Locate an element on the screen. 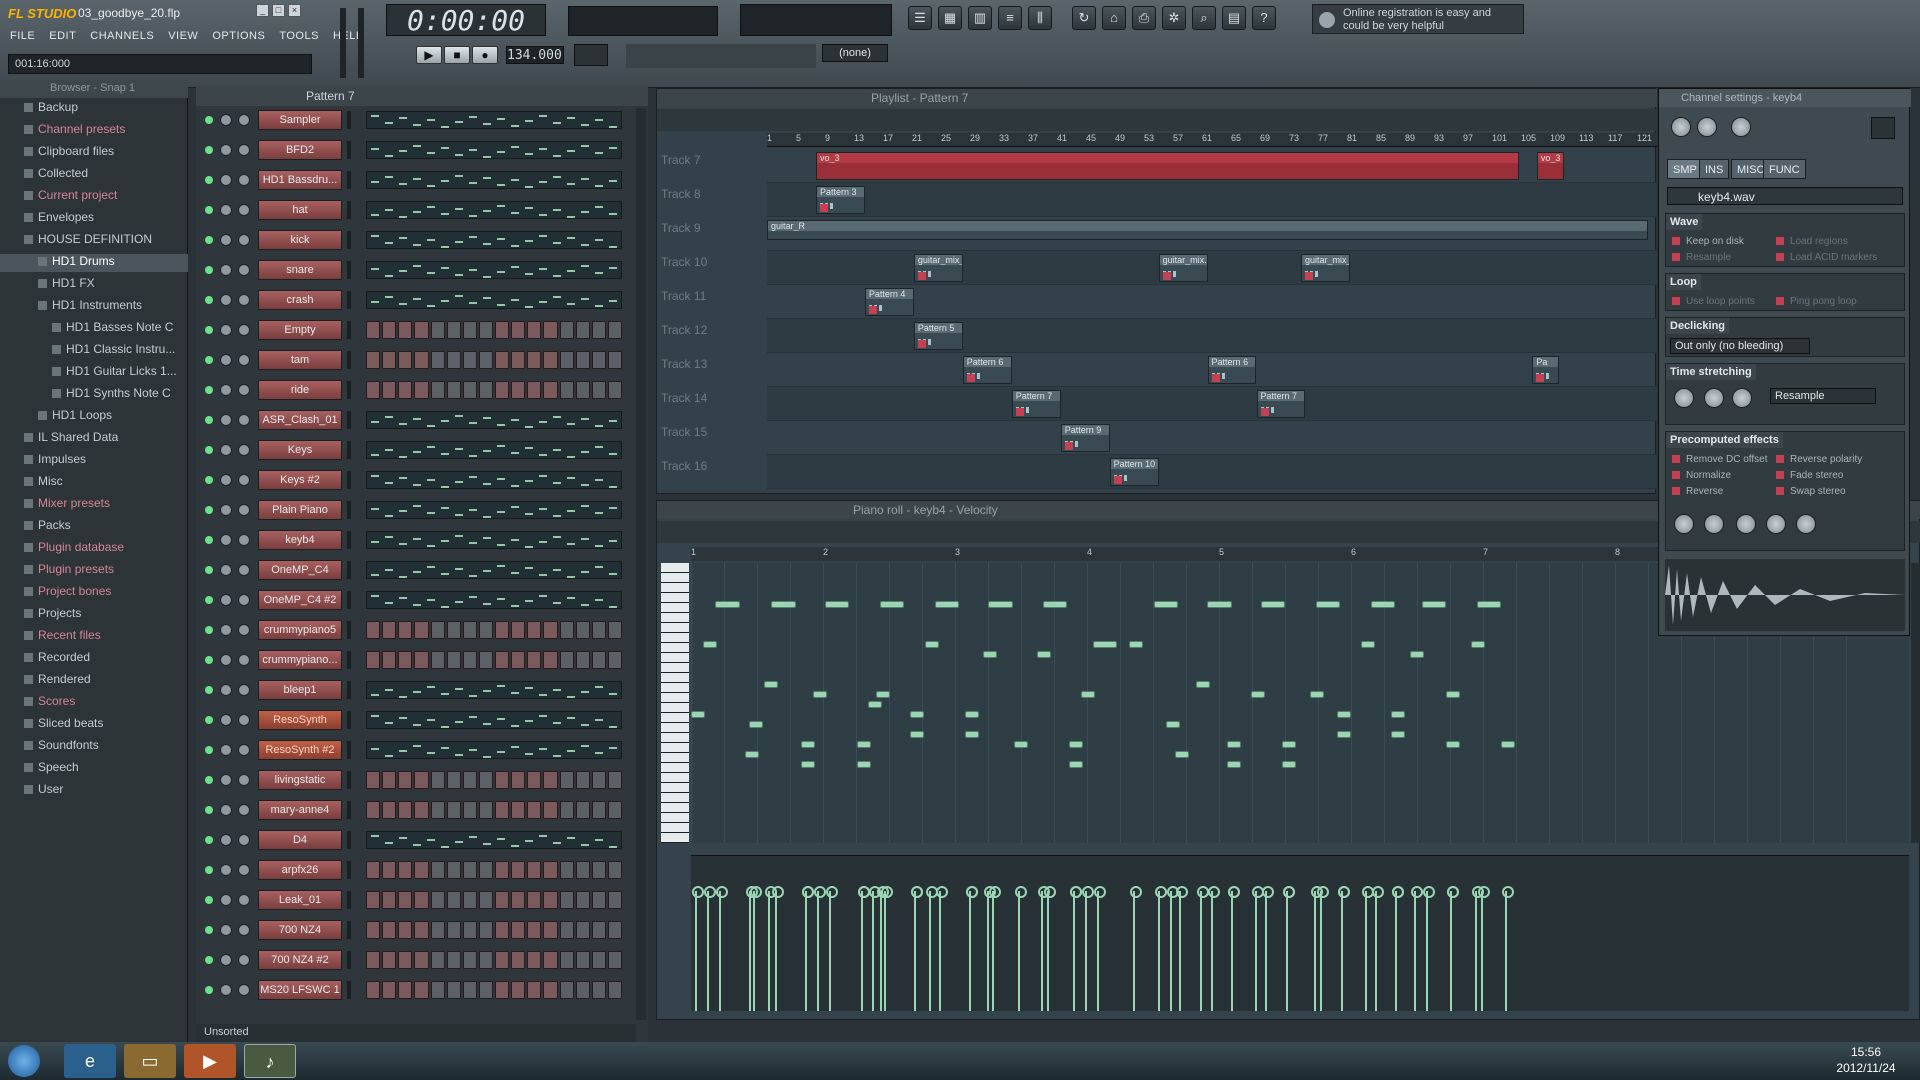  browser-item: HD1 Instruments is located at coordinates (94, 307).